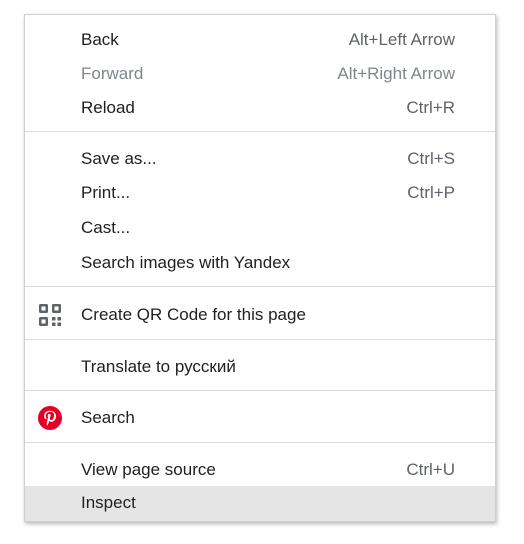 The width and height of the screenshot is (524, 544). Describe the element at coordinates (50, 418) in the screenshot. I see `pinterest-icon` at that location.